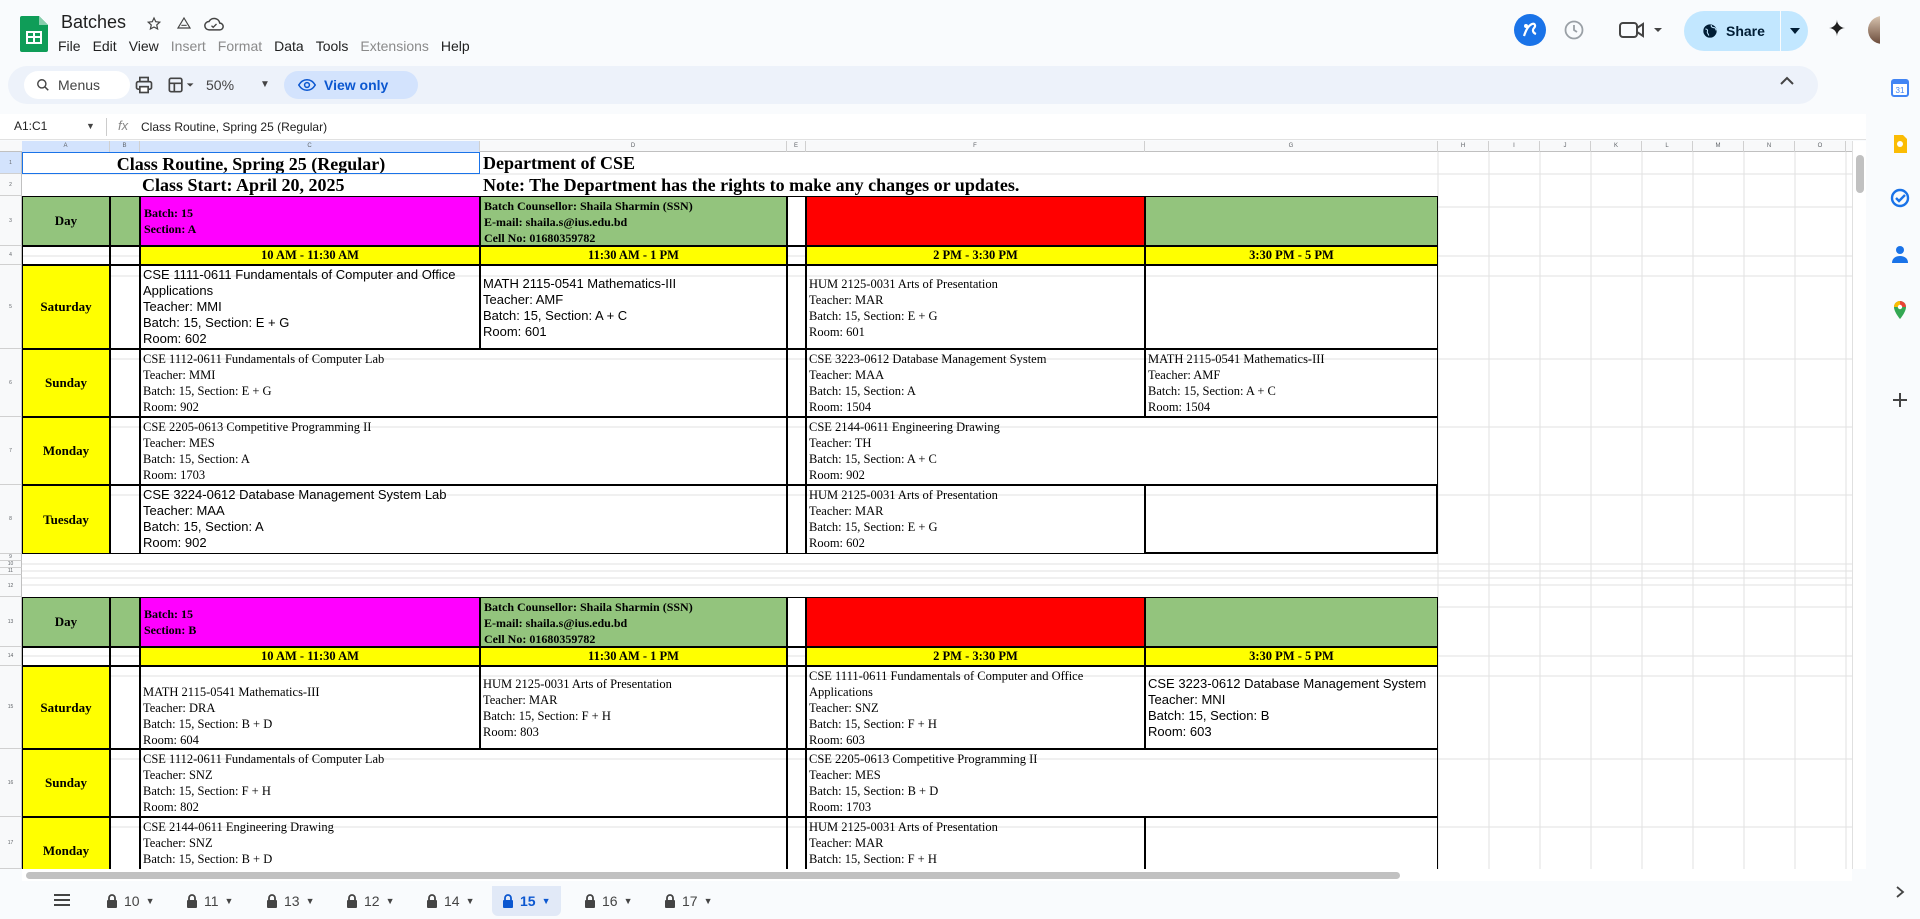 The width and height of the screenshot is (1920, 919). I want to click on column-header: F, so click(975, 146).